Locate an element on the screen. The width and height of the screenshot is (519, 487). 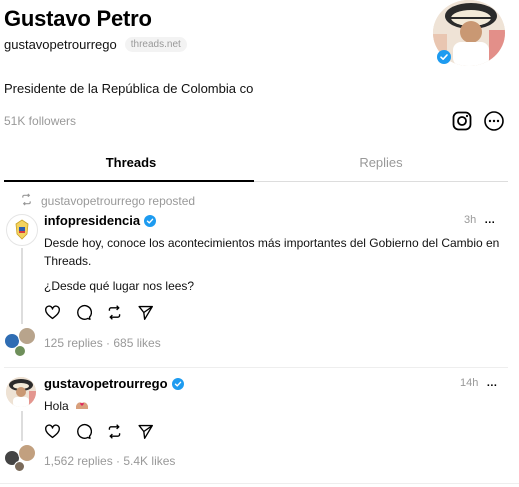
post-stats-2: 1,562 replies · 5.4K likes is located at coordinates (109, 461).